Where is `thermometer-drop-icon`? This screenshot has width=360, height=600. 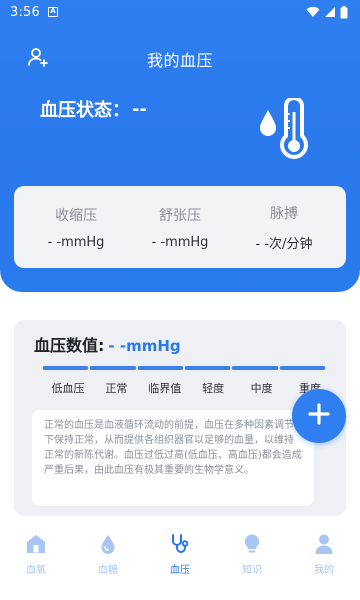 thermometer-drop-icon is located at coordinates (285, 129).